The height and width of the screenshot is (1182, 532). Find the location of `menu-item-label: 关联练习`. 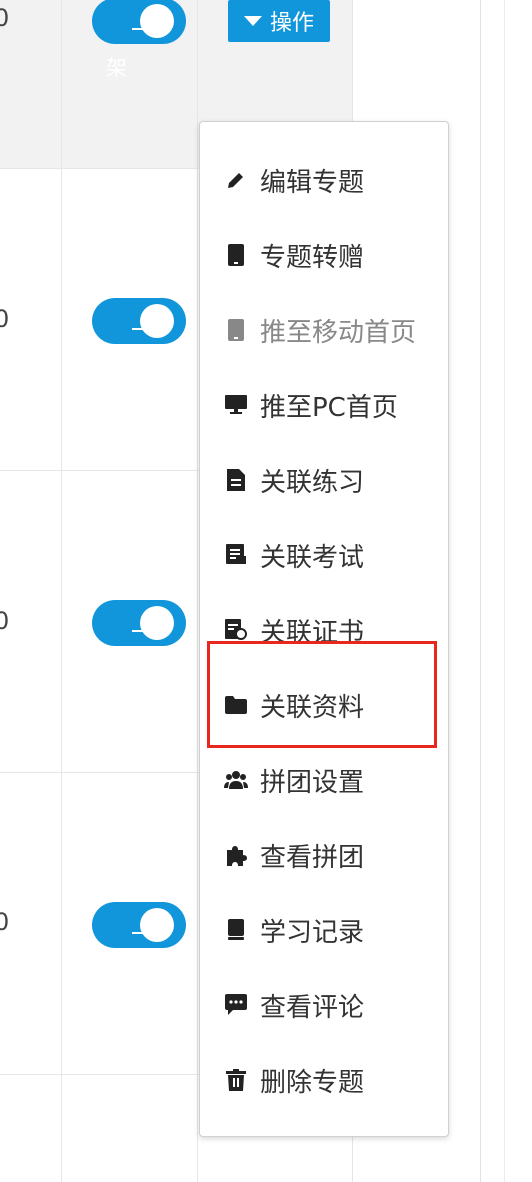

menu-item-label: 关联练习 is located at coordinates (312, 482).